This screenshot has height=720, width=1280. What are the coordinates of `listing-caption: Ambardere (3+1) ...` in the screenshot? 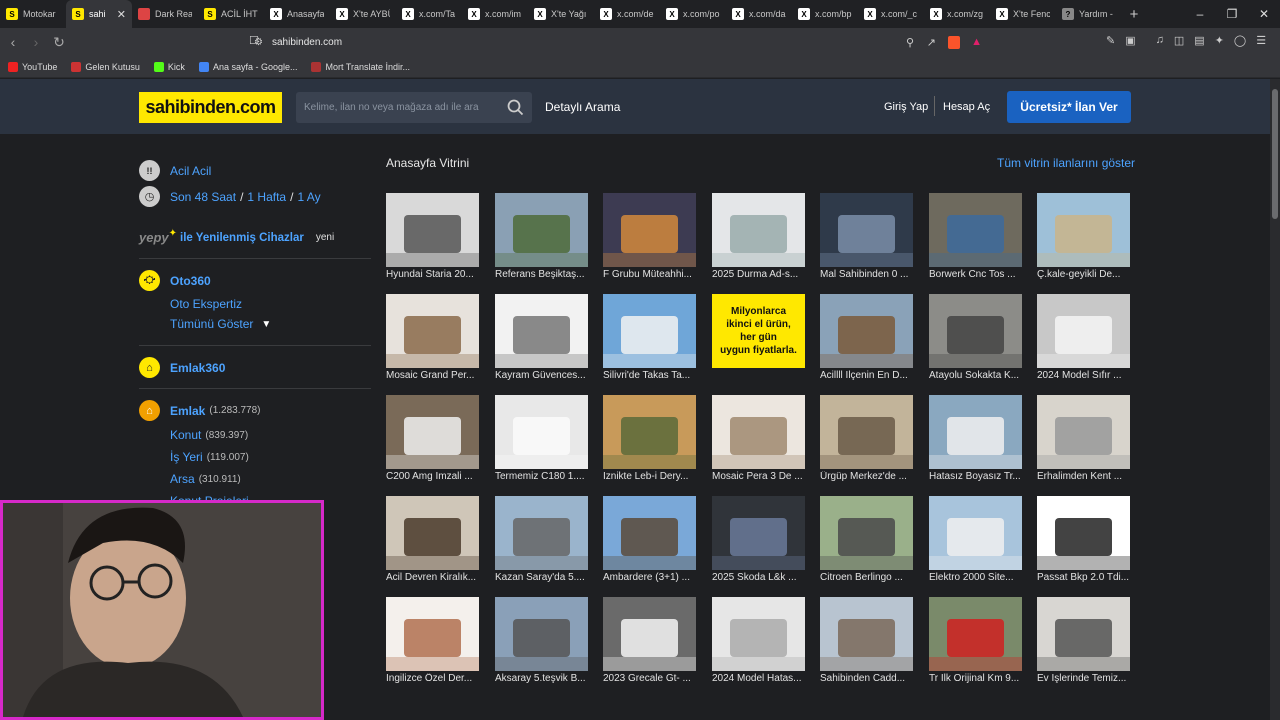 It's located at (653, 577).